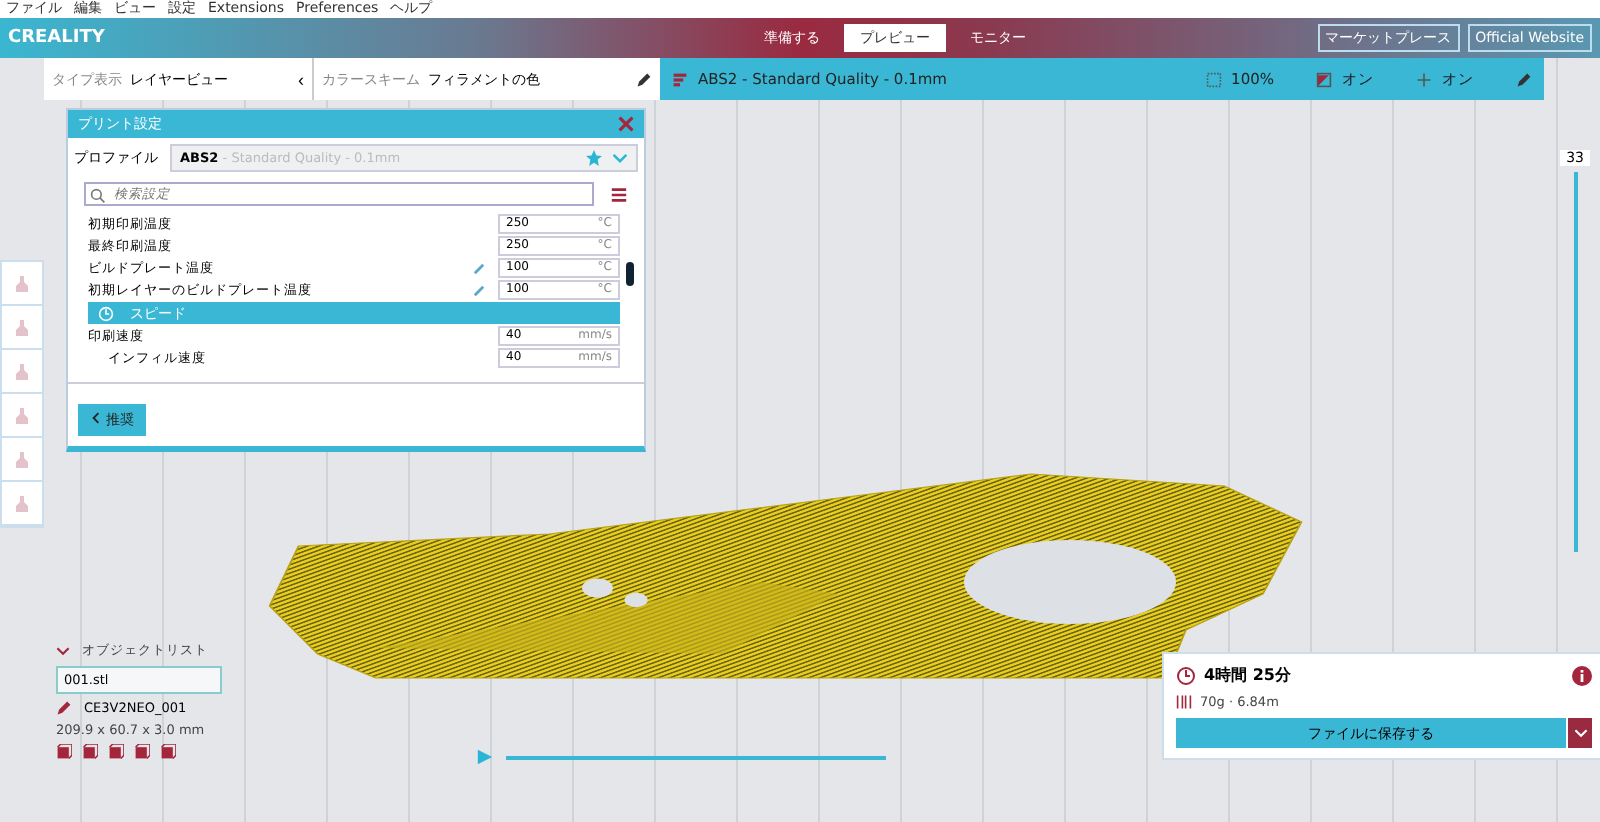 The width and height of the screenshot is (1600, 822). I want to click on search-icon, so click(98, 196).